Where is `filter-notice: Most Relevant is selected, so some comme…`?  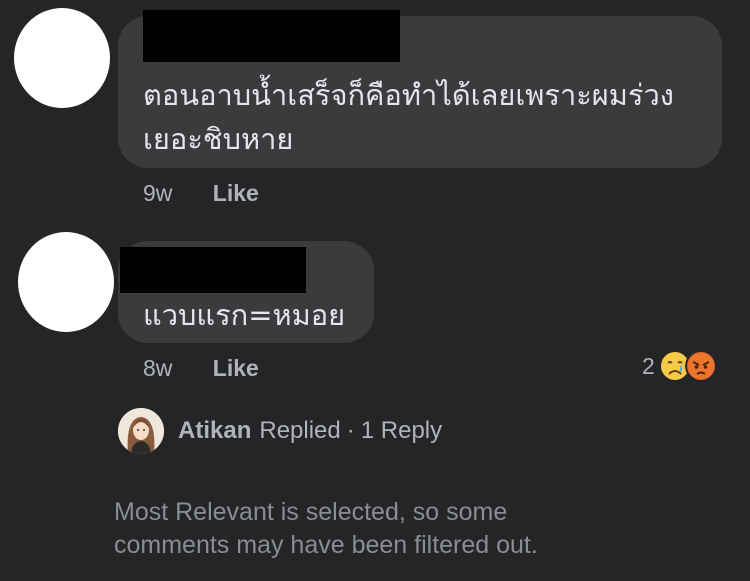
filter-notice: Most Relevant is selected, so some comme… is located at coordinates (326, 529).